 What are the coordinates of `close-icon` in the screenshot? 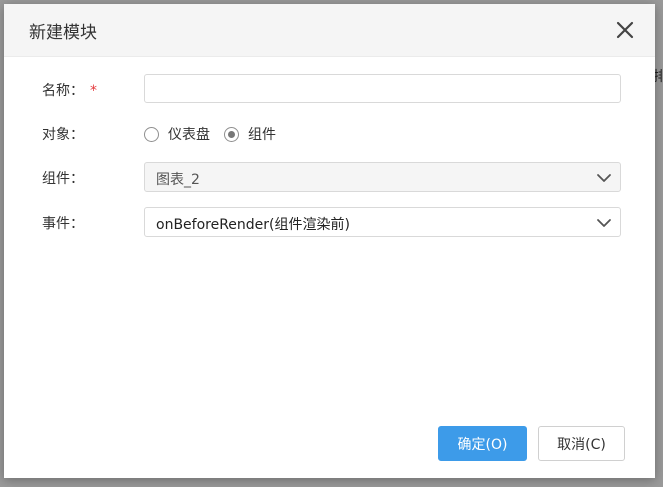 It's located at (625, 30).